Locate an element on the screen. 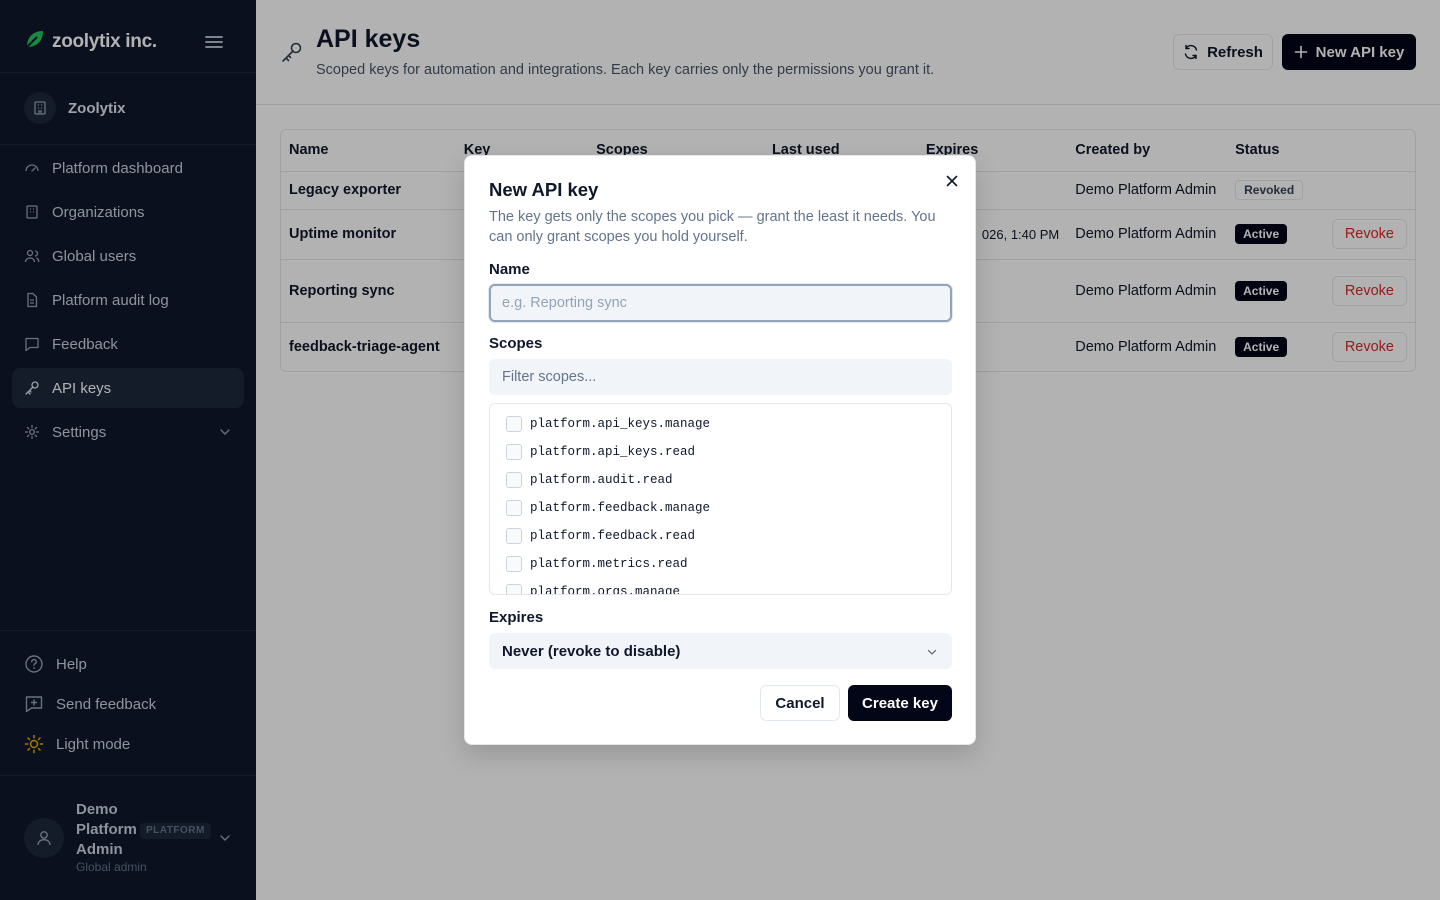 This screenshot has width=1440, height=900. scope-option: platform.orgs.manage is located at coordinates (593, 589).